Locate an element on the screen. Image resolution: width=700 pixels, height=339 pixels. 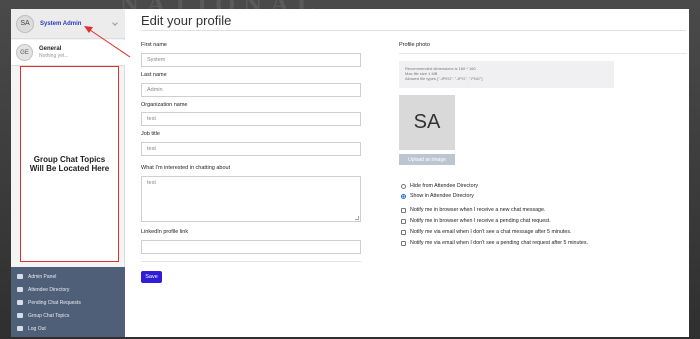
users-icon is located at coordinates (20, 289).